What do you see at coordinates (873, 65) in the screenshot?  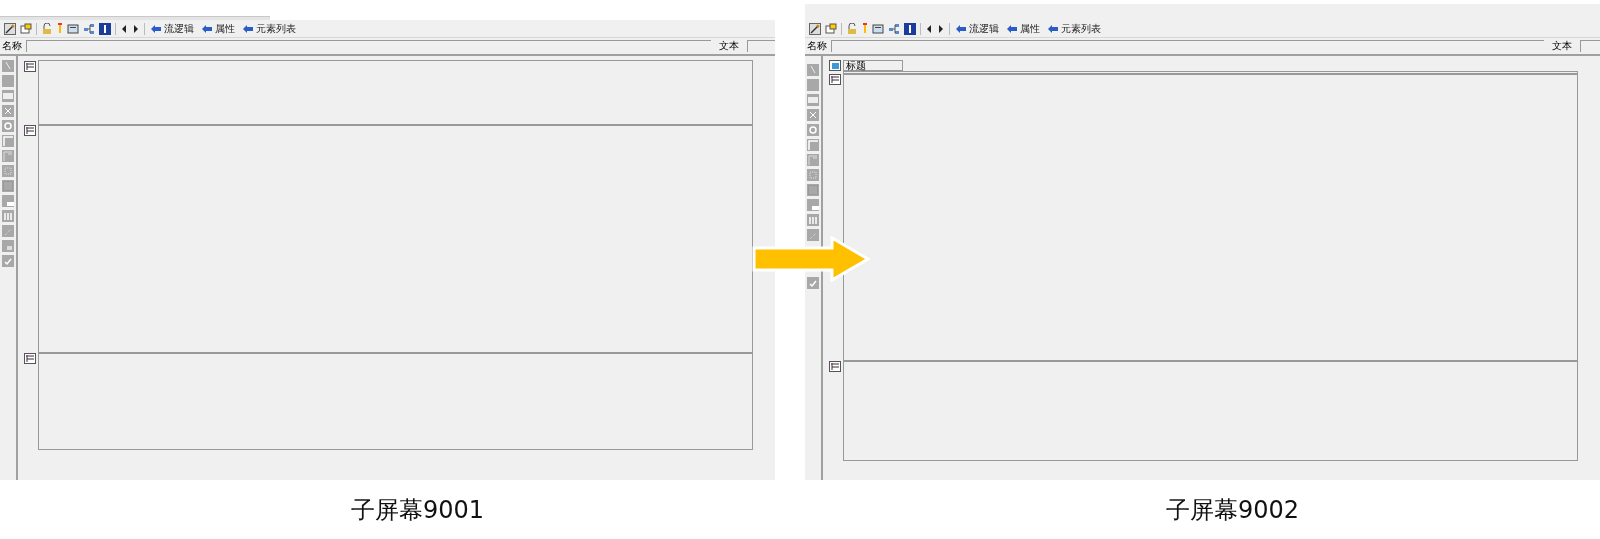 I see `title-tab: 标题` at bounding box center [873, 65].